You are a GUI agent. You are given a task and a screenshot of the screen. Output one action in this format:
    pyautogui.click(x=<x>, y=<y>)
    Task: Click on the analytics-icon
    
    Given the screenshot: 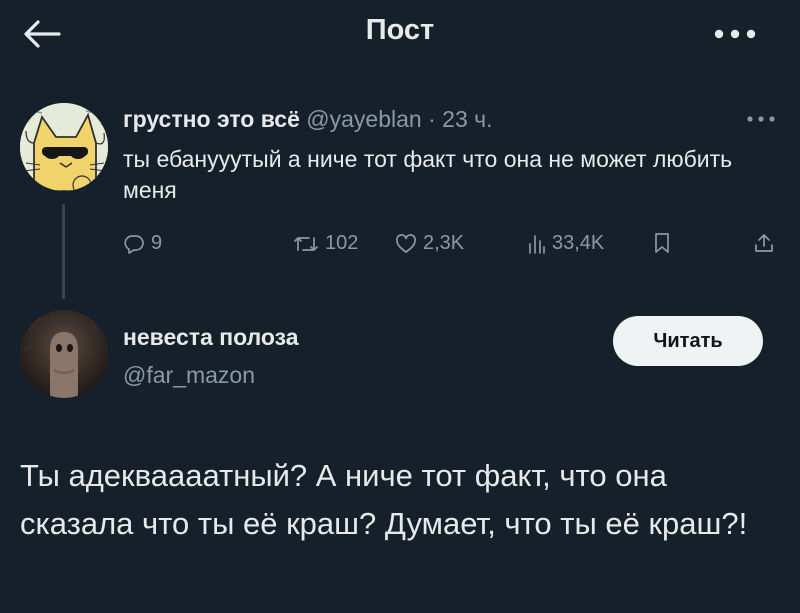 What is the action you would take?
    pyautogui.click(x=537, y=244)
    